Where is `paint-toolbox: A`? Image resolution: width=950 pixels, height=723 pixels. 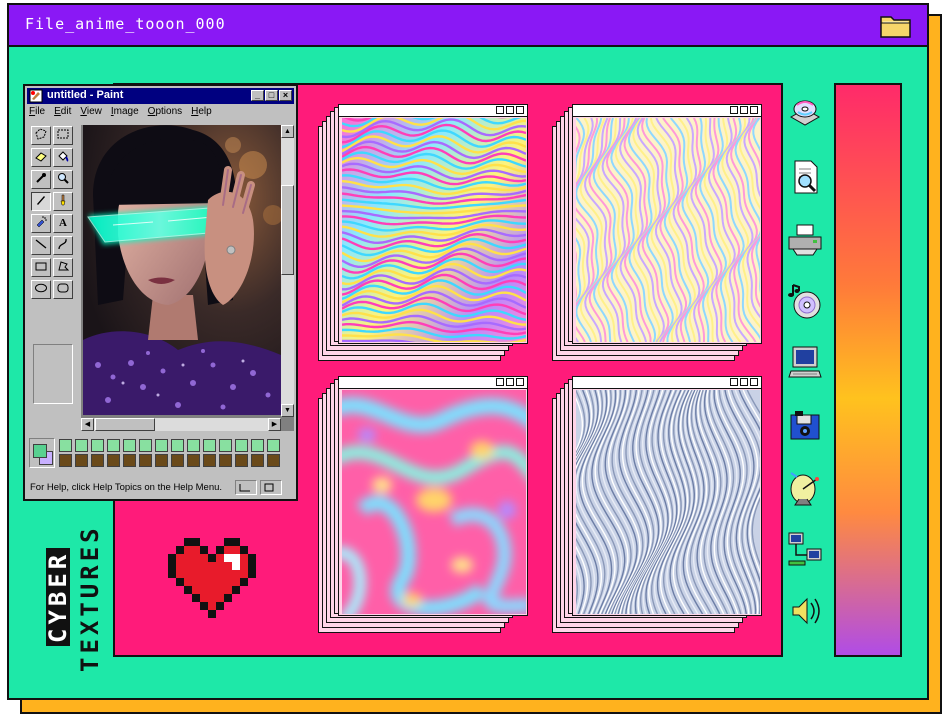 paint-toolbox: A is located at coordinates (53, 294).